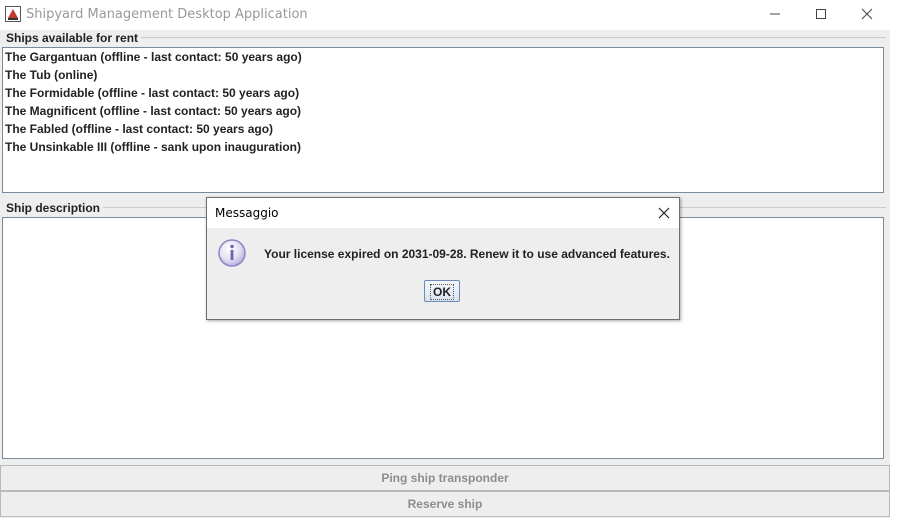  What do you see at coordinates (74, 38) in the screenshot?
I see `ships-section-title: Ships available for rent` at bounding box center [74, 38].